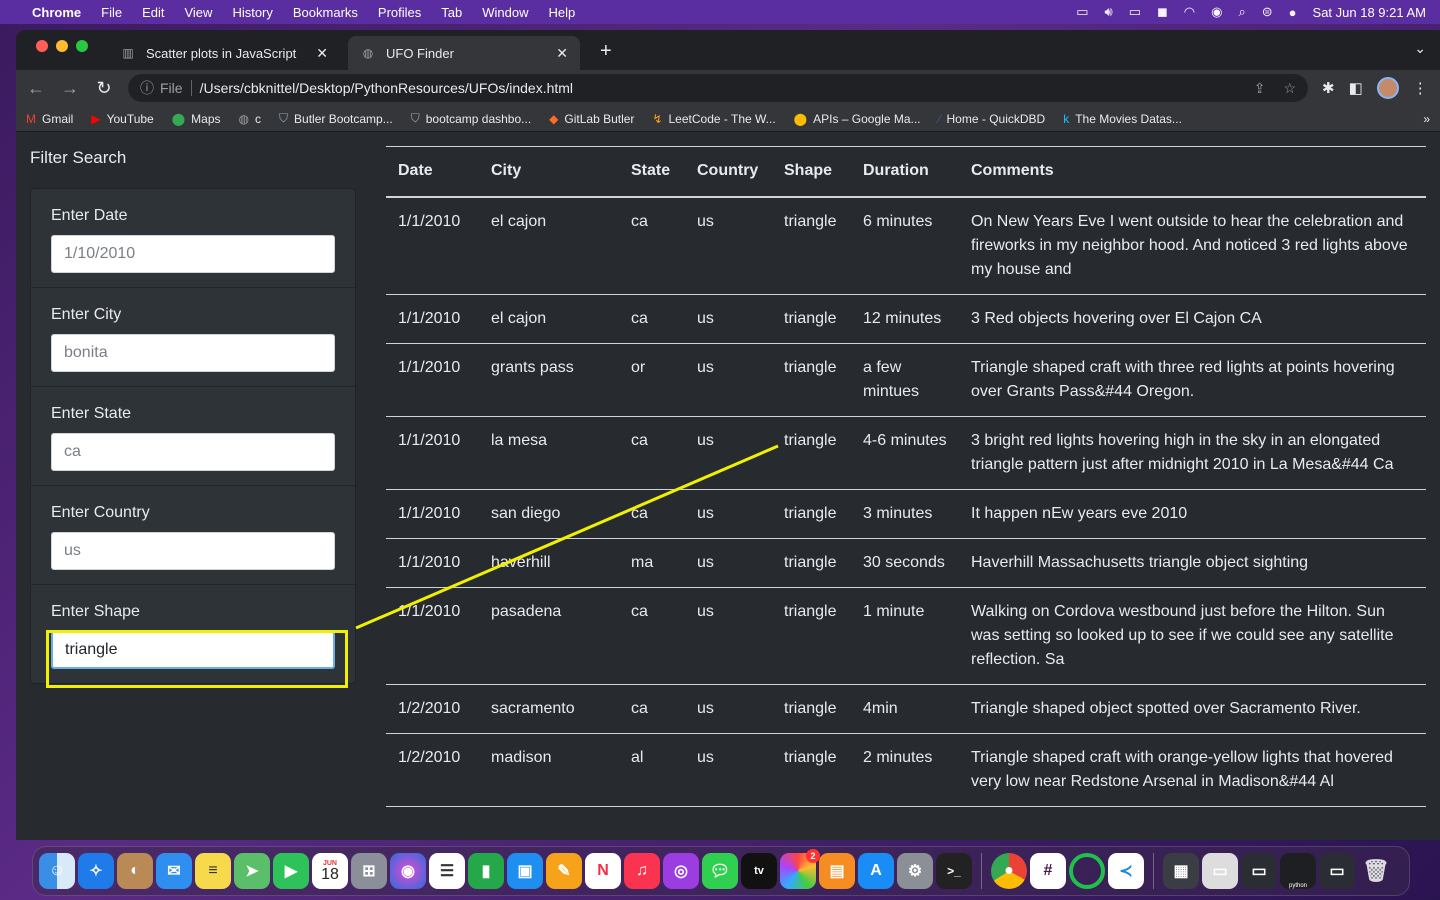 The height and width of the screenshot is (900, 1440). Describe the element at coordinates (1376, 871) in the screenshot. I see `trash-icon: 🗑︎` at that location.